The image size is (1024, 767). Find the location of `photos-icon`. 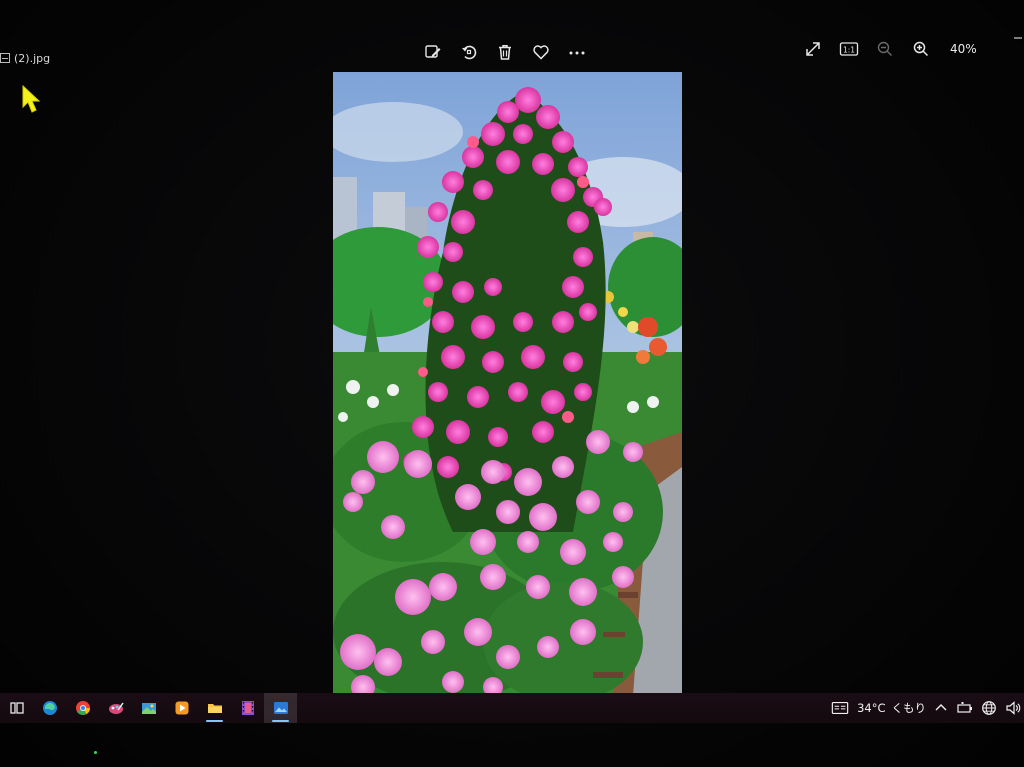

photos-icon is located at coordinates (280, 708).